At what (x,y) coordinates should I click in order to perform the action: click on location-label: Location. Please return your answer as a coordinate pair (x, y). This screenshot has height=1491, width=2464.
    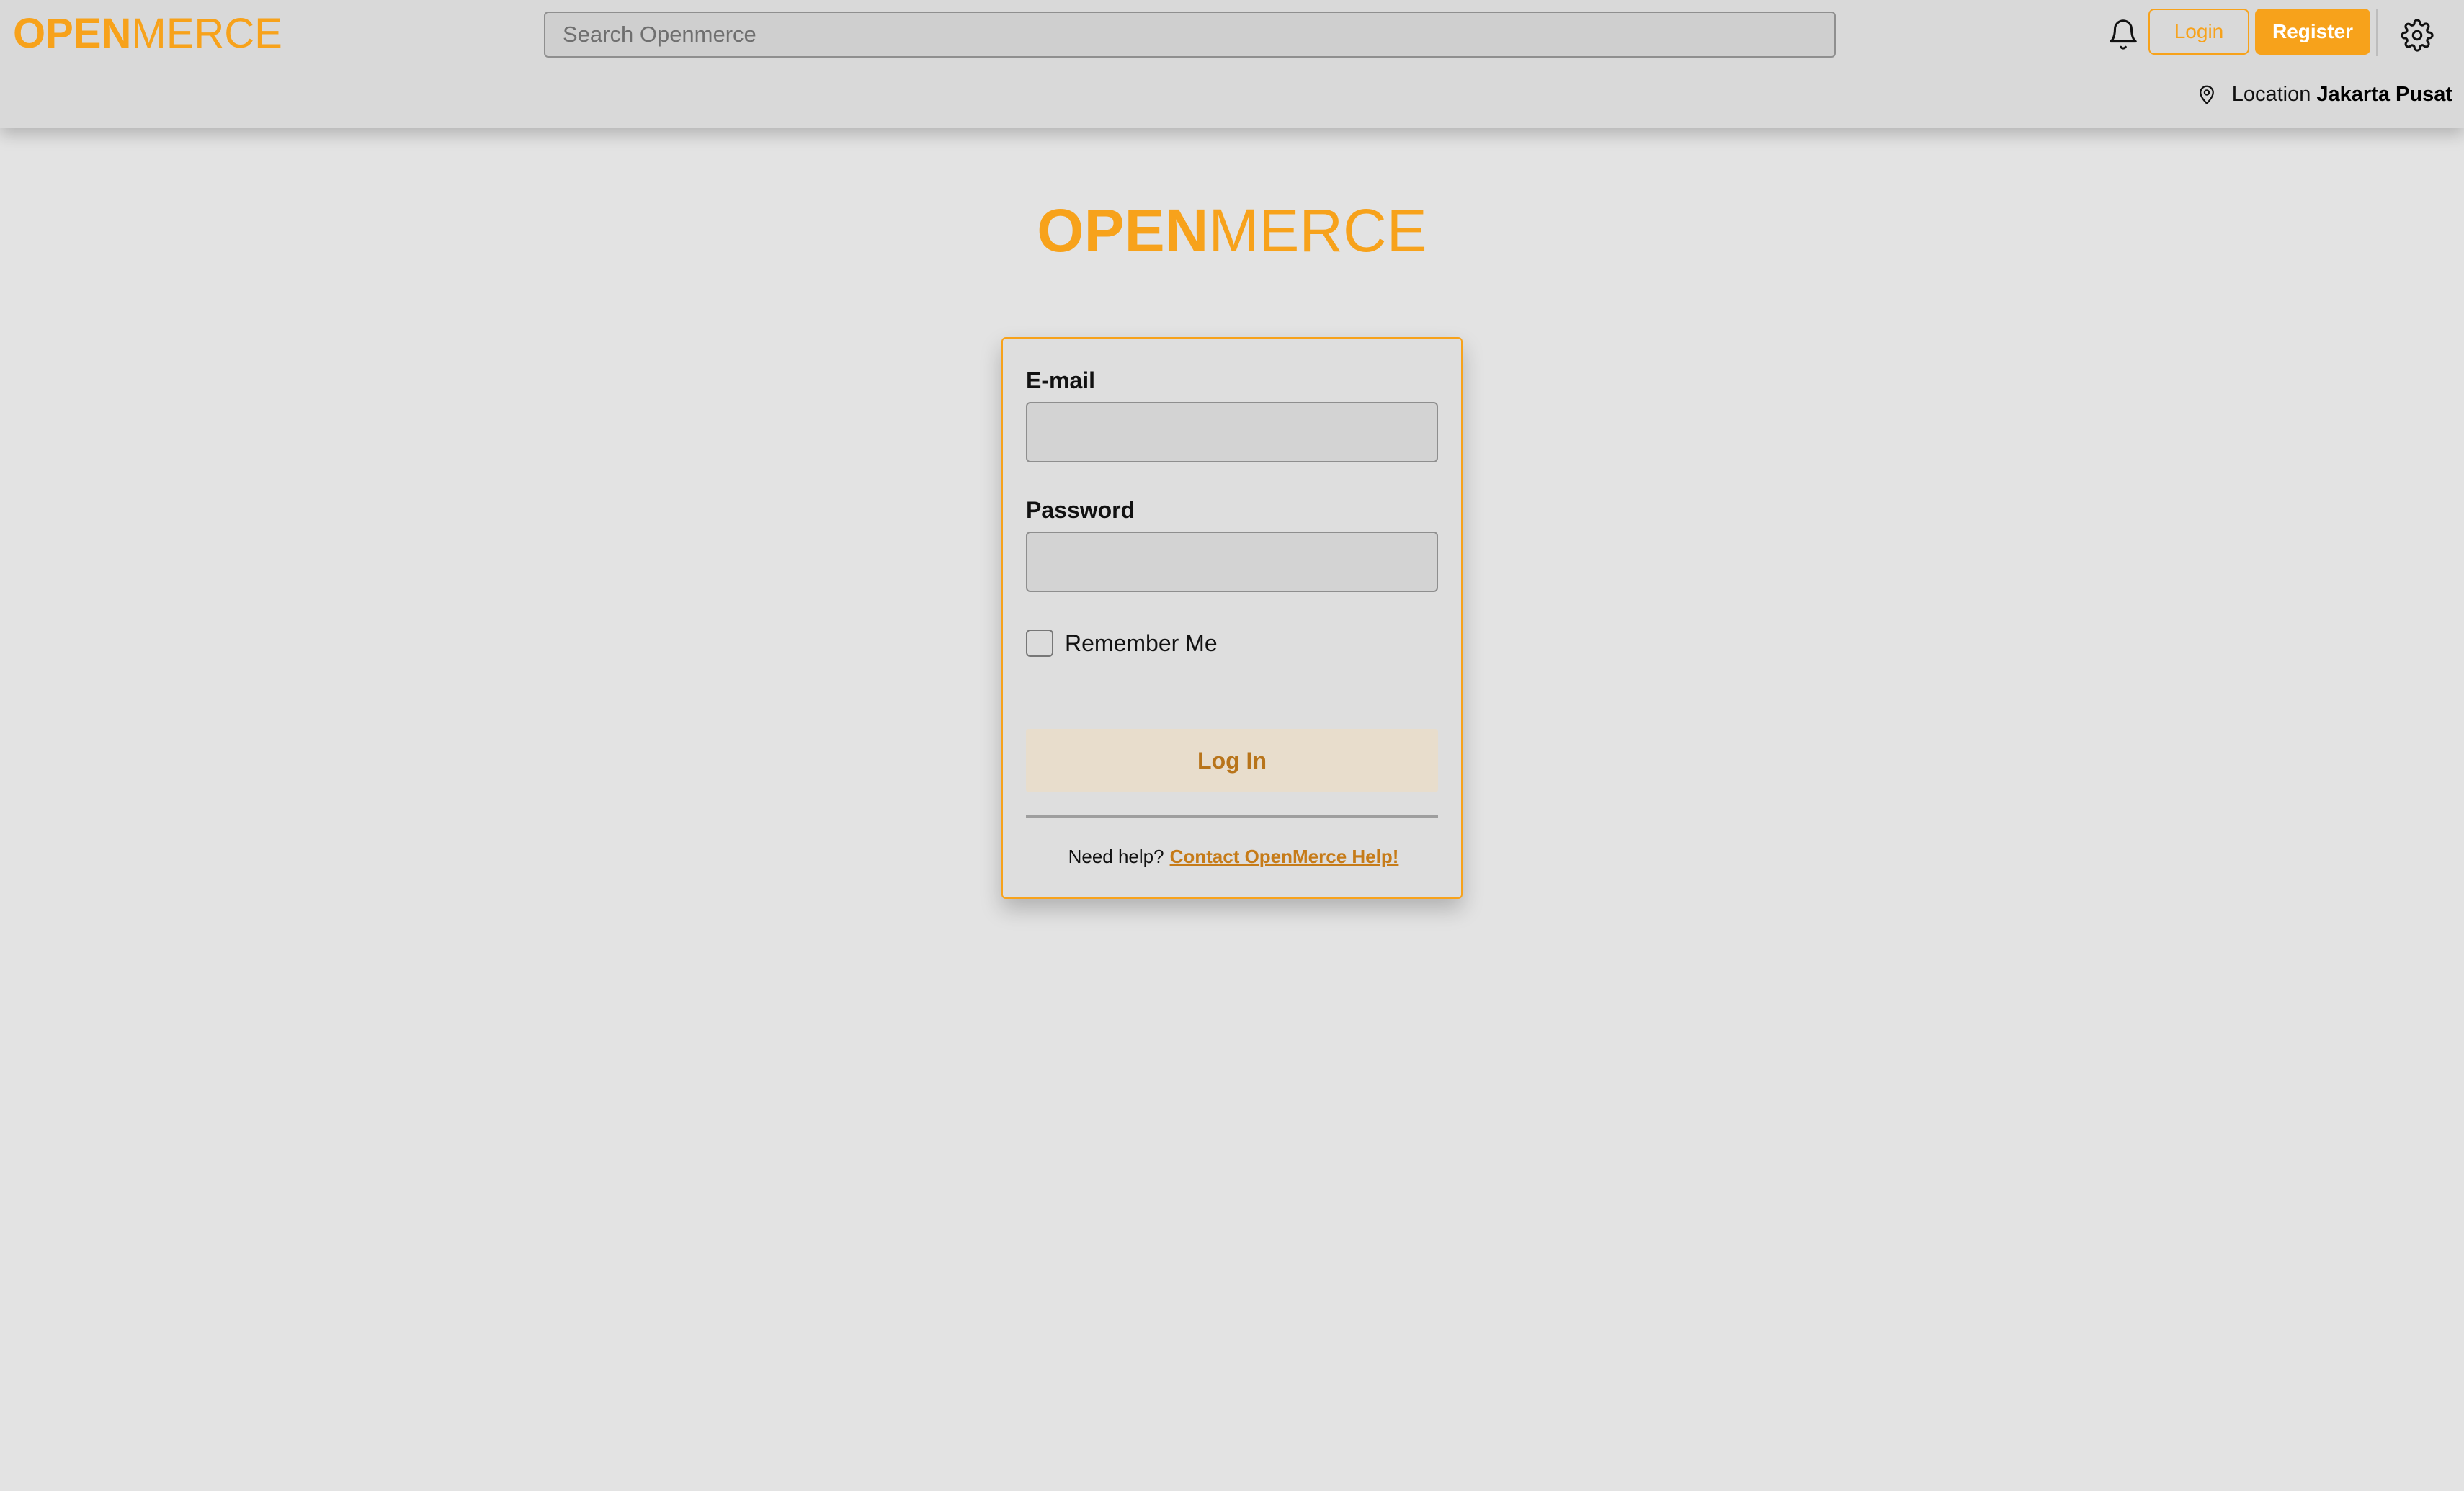
    Looking at the image, I should click on (2271, 94).